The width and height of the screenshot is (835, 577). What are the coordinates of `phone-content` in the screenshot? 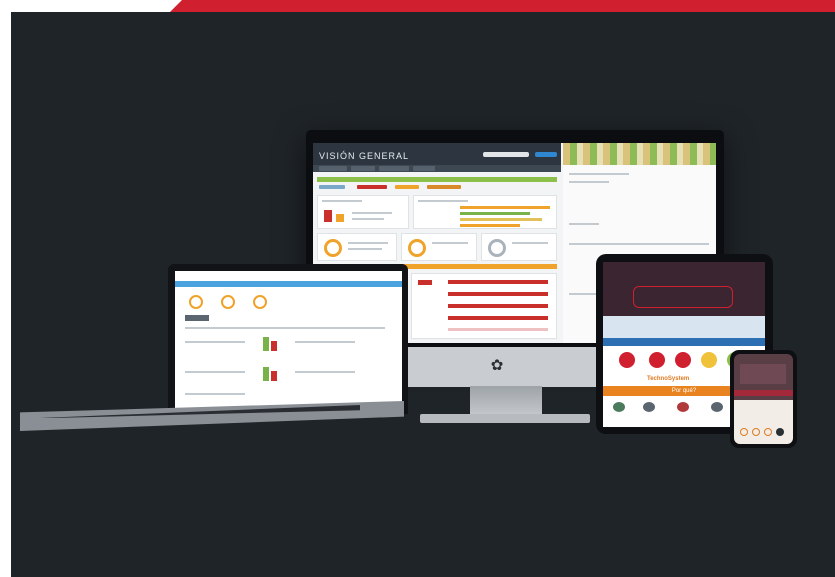 It's located at (763, 422).